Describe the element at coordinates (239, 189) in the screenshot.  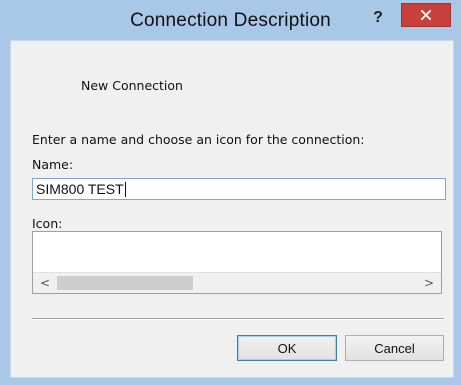
I see `name-input: SIM800 TEST` at that location.